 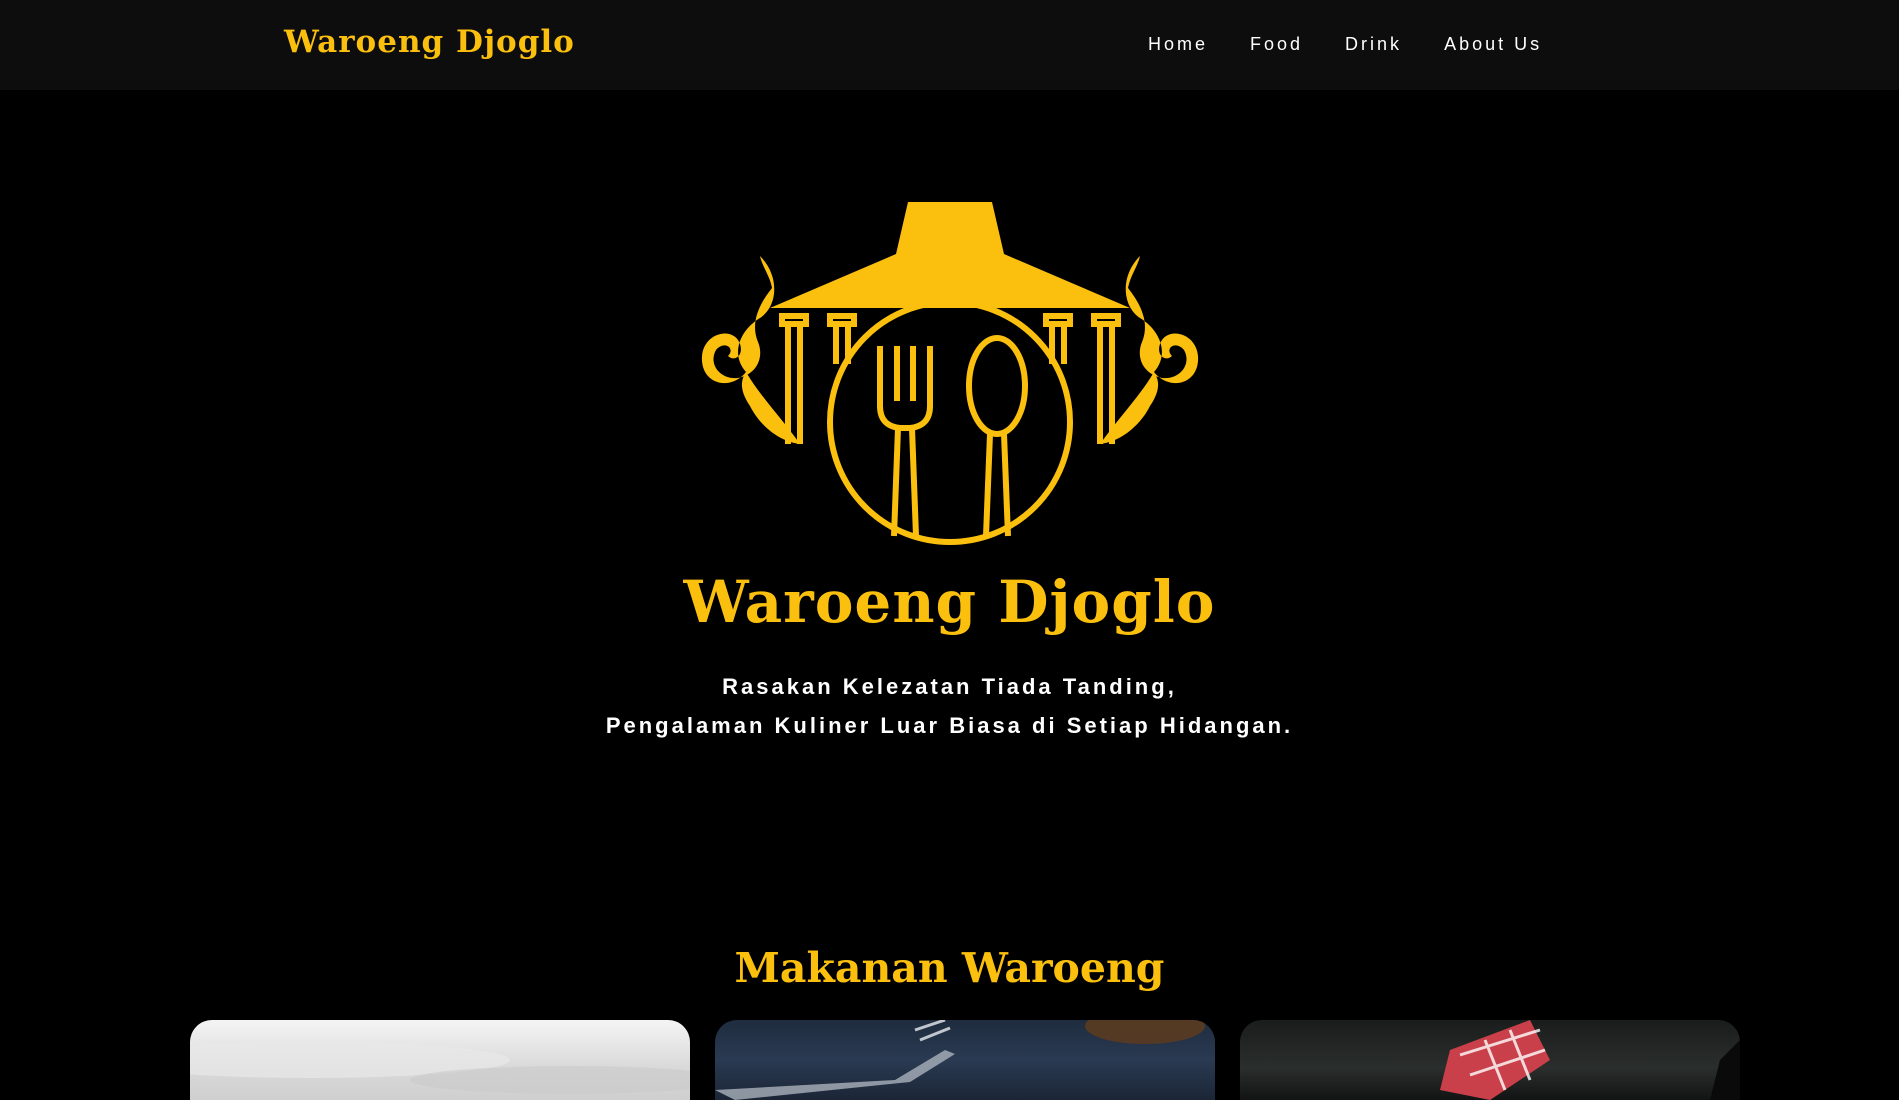 What do you see at coordinates (1276, 44) in the screenshot?
I see `nav-food: Food` at bounding box center [1276, 44].